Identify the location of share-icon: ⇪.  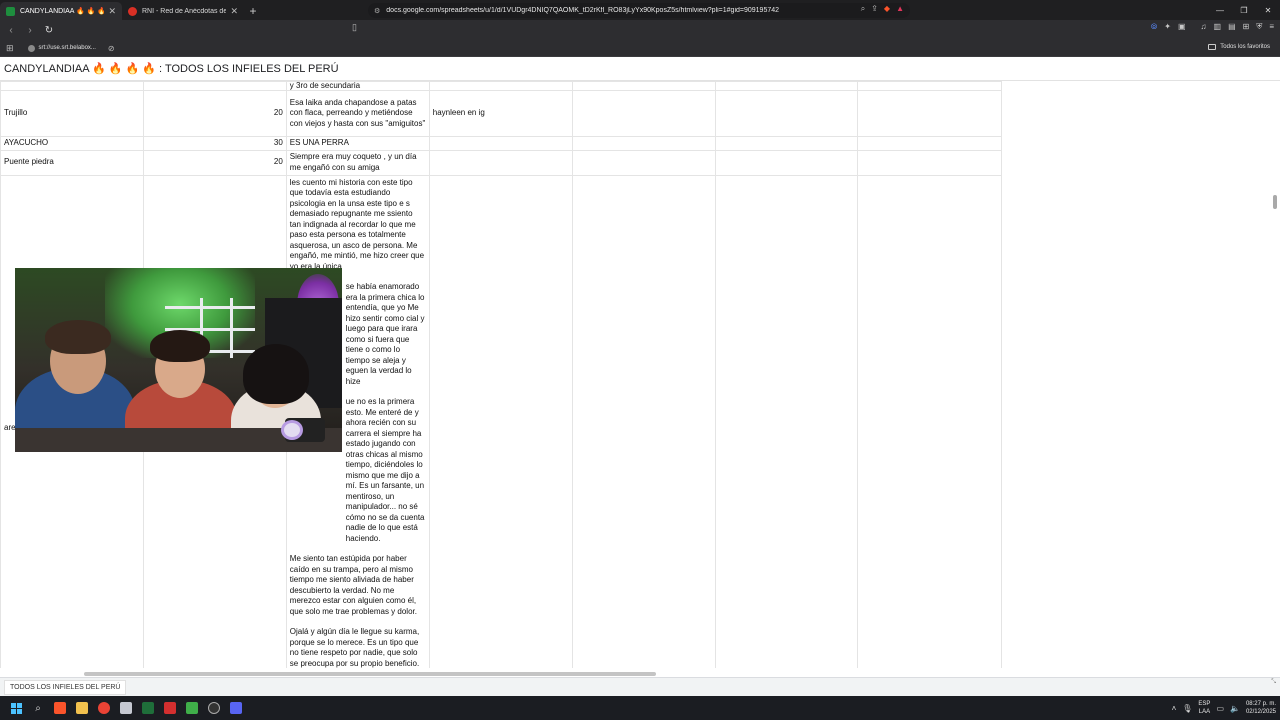
(874, 9).